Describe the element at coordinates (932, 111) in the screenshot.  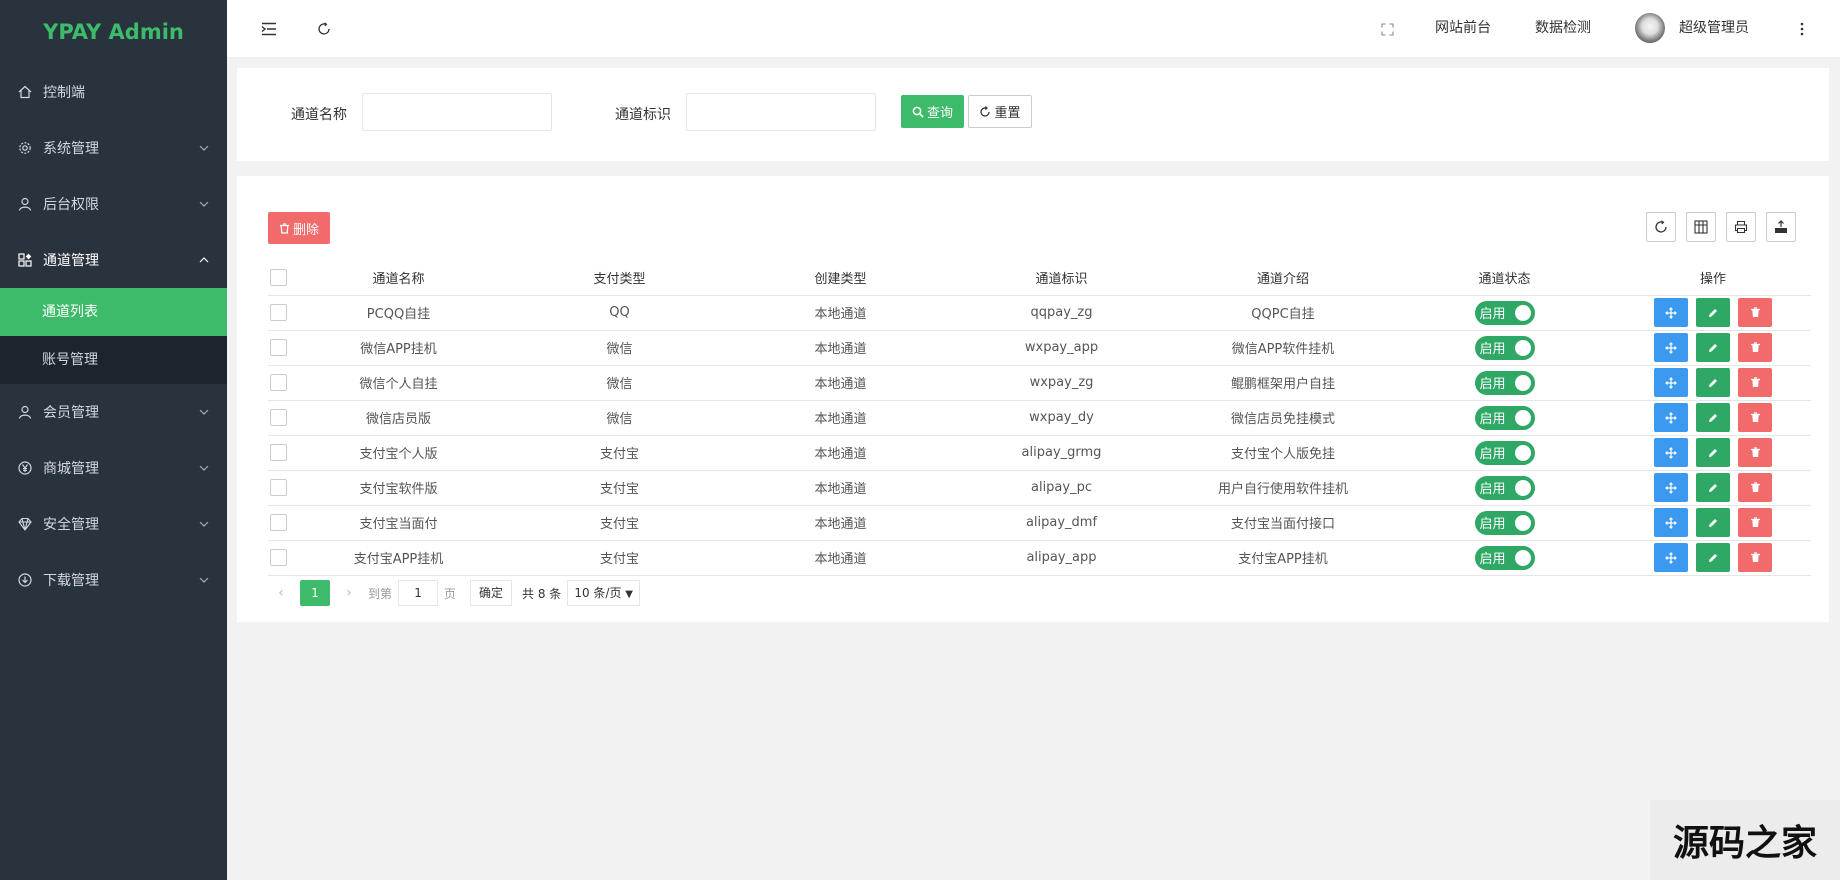
I see `search-button: 查询` at that location.